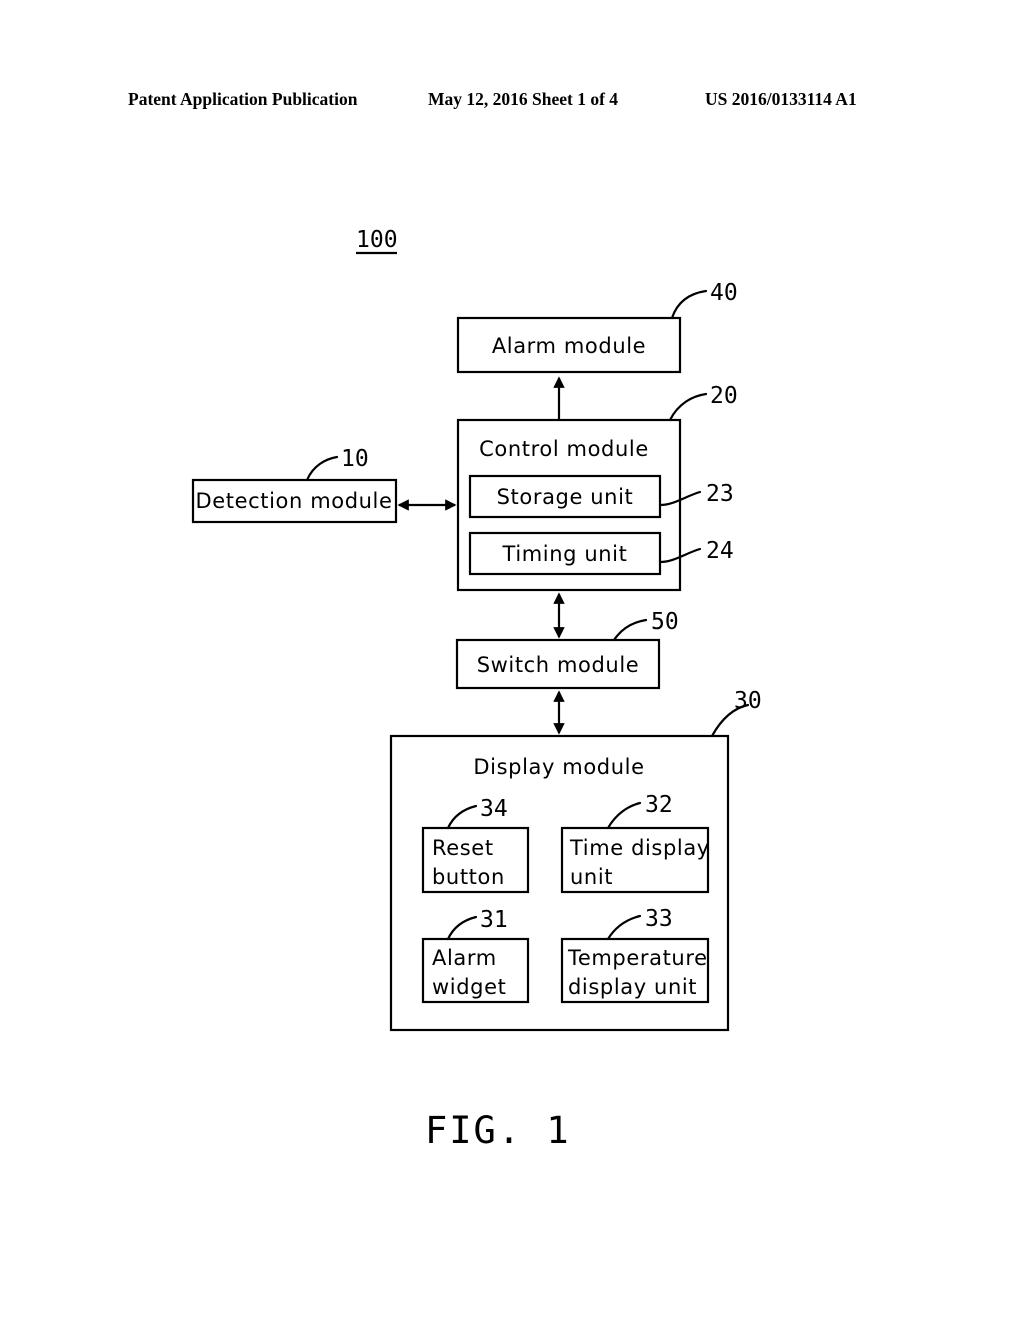 This screenshot has width=1024, height=1320. Describe the element at coordinates (322, 468) in the screenshot. I see `leader-line-detection-module` at that location.